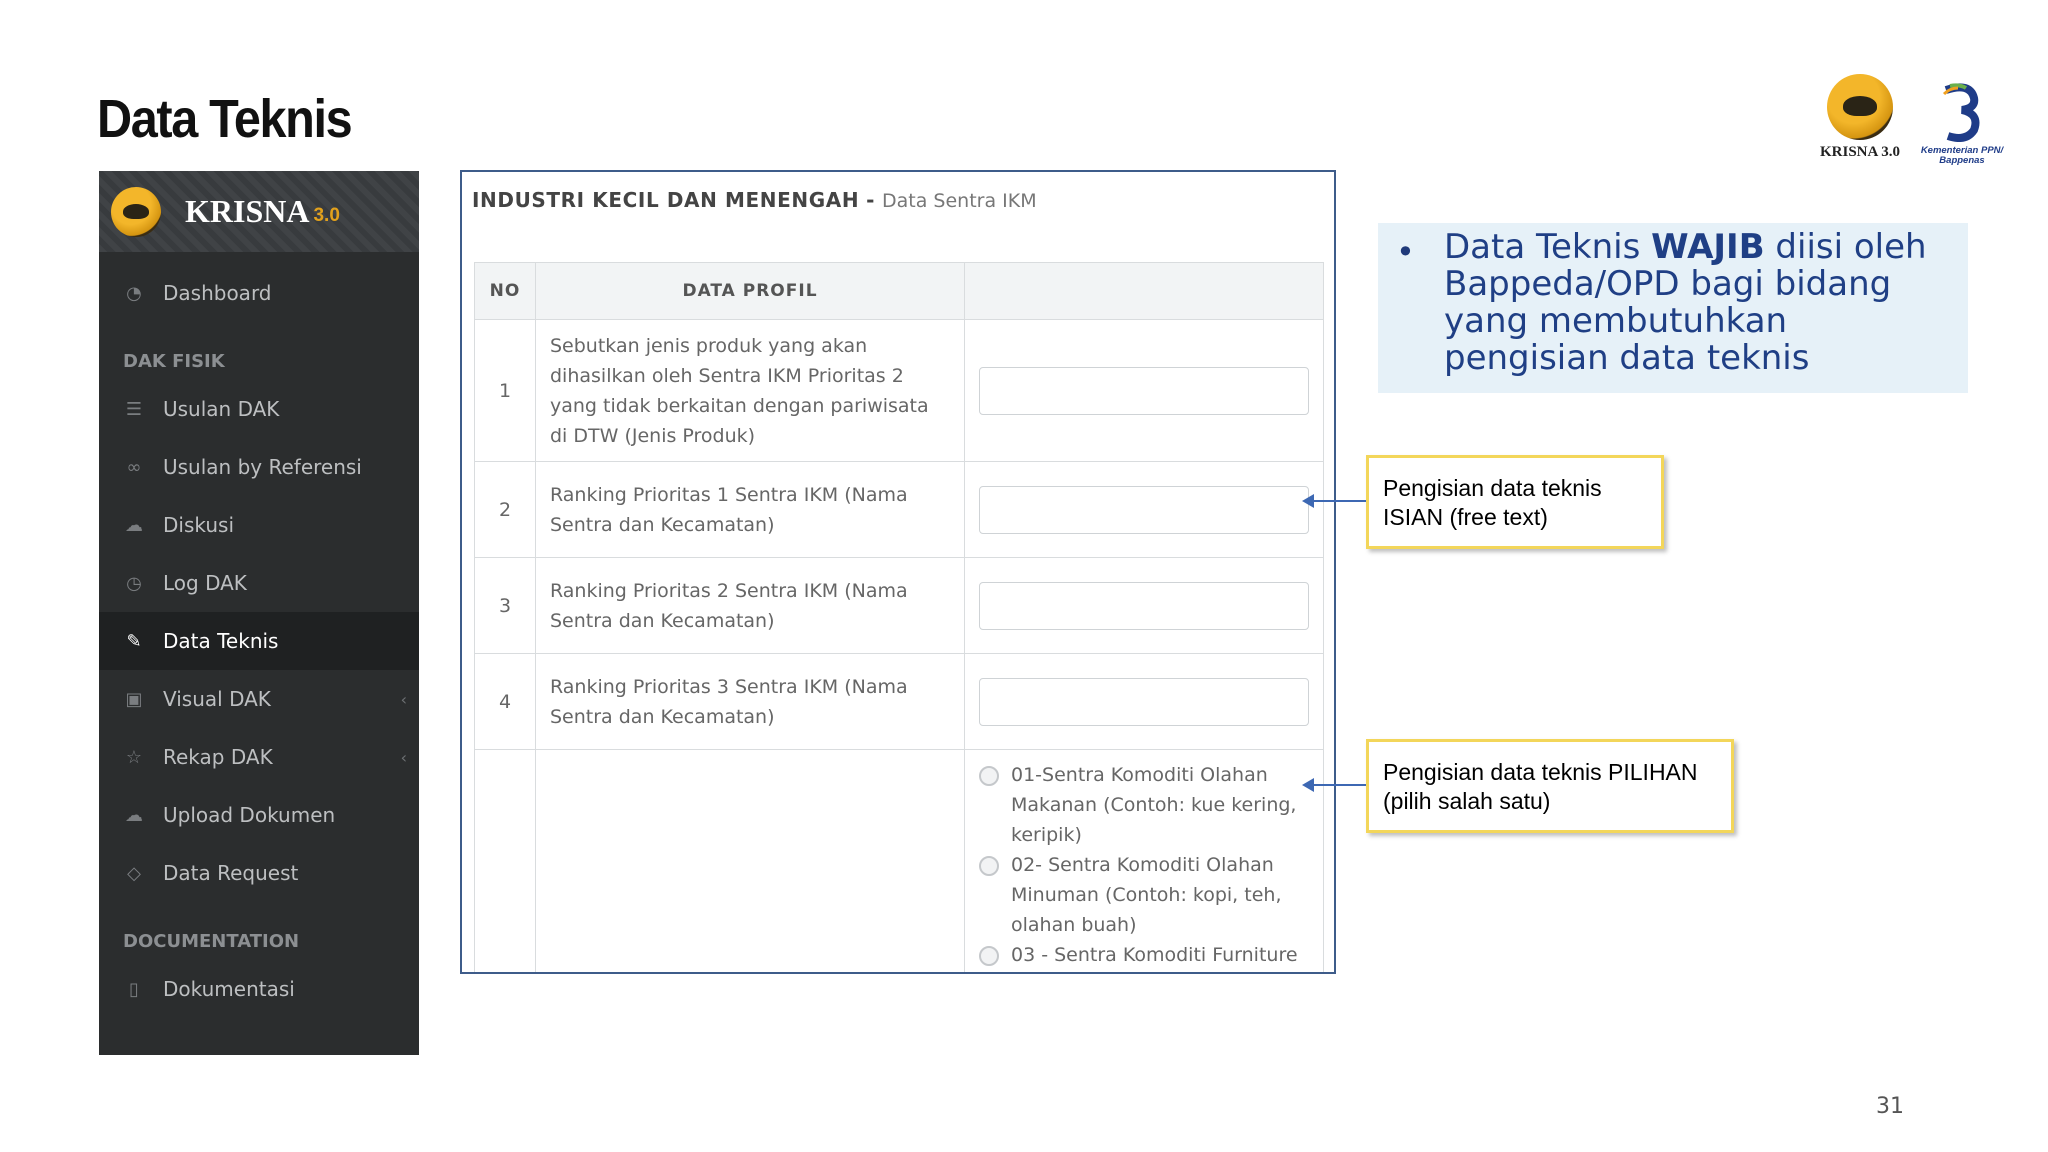 The width and height of the screenshot is (2048, 1152). I want to click on column-header-data-profil: DATA PROFIL, so click(750, 291).